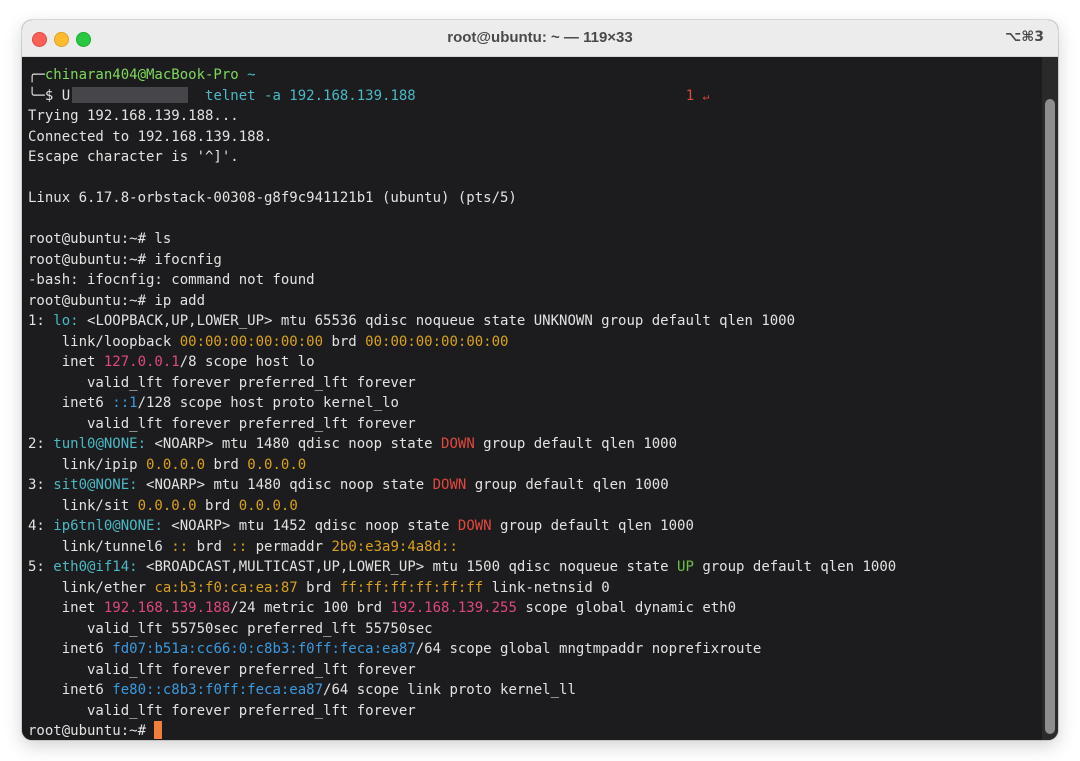 This screenshot has height=761, width=1080. I want to click on terminal-text-segment: permaddr, so click(289, 546).